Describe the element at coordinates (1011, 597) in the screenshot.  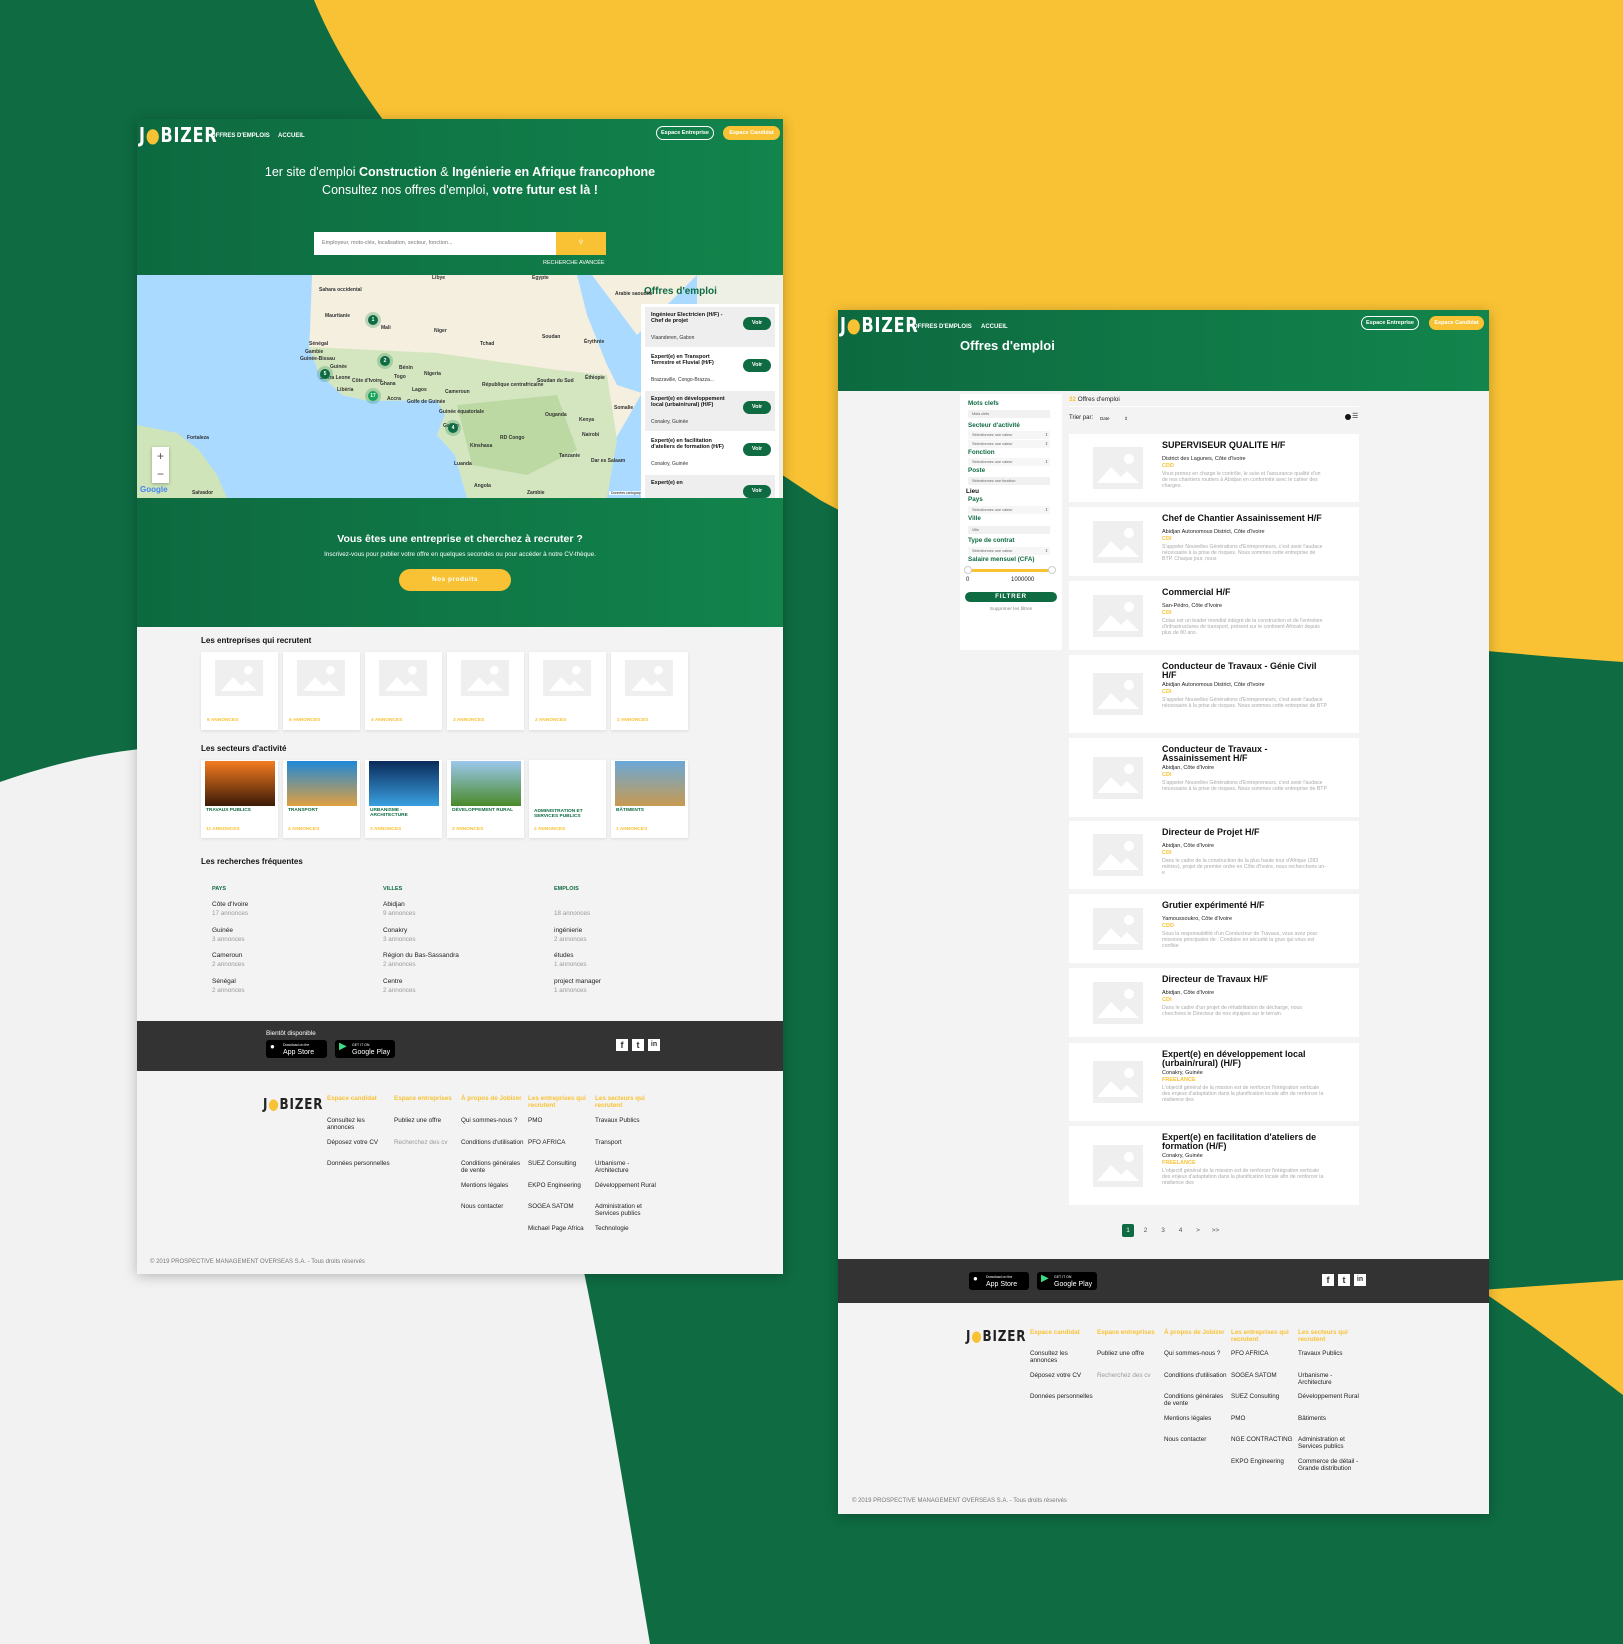
I see `filter-button: FILTRER` at that location.